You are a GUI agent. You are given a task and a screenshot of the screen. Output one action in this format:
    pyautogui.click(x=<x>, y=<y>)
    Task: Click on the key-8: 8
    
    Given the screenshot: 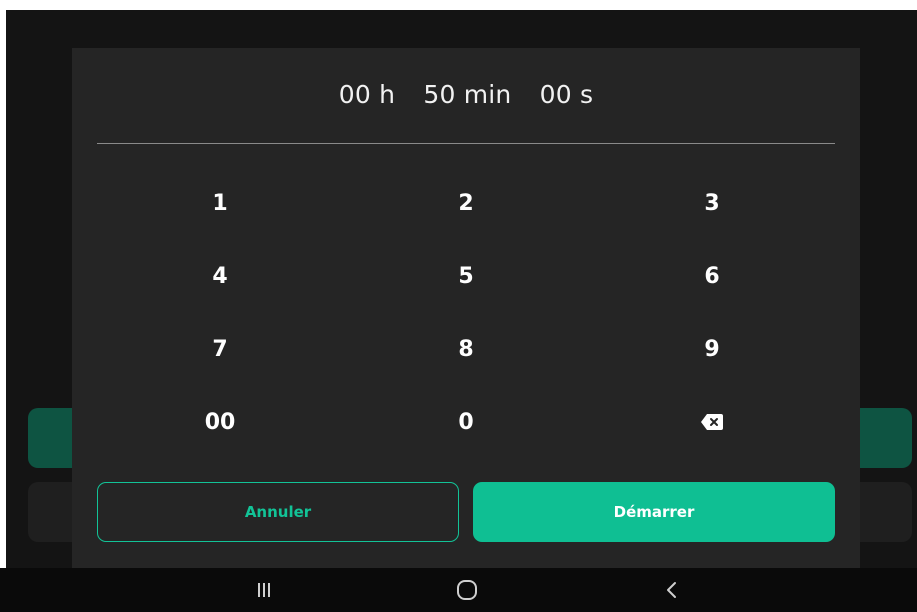 What is the action you would take?
    pyautogui.click(x=466, y=349)
    